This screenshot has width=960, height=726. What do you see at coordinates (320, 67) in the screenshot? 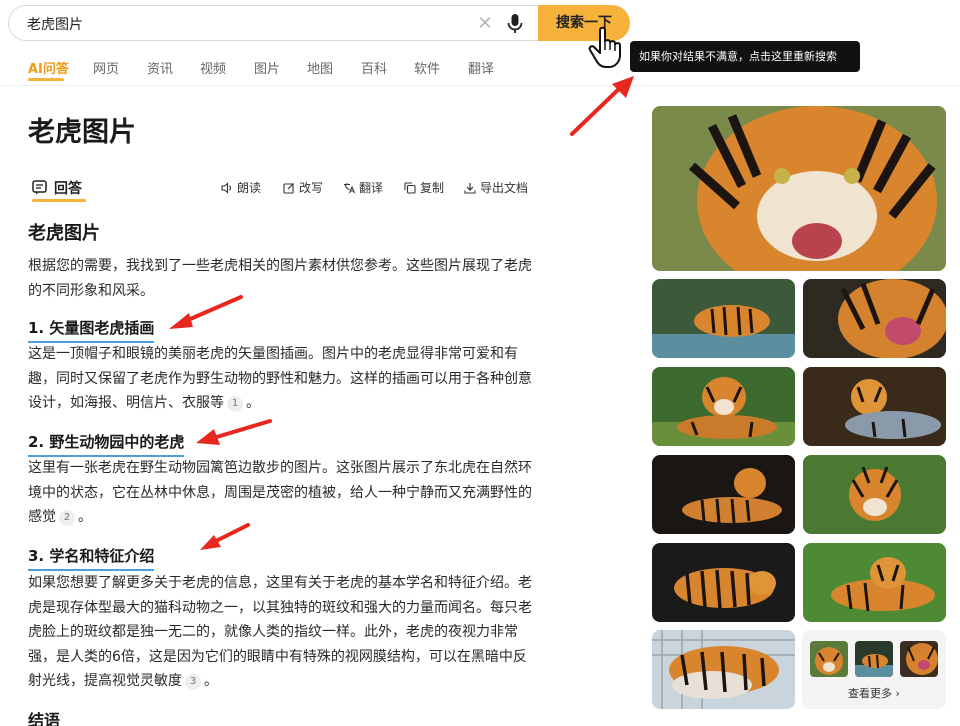
I see `tab-map: 地图` at bounding box center [320, 67].